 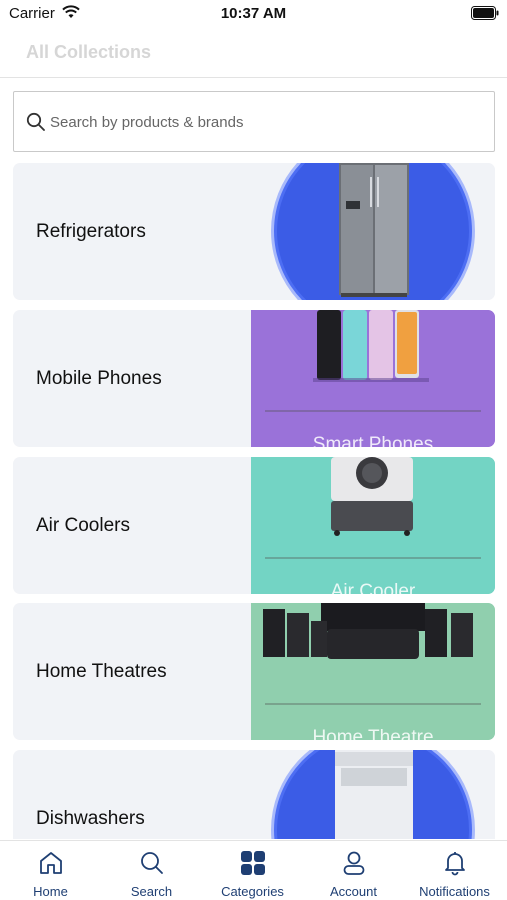 What do you see at coordinates (253, 54) in the screenshot?
I see `header: All Collections` at bounding box center [253, 54].